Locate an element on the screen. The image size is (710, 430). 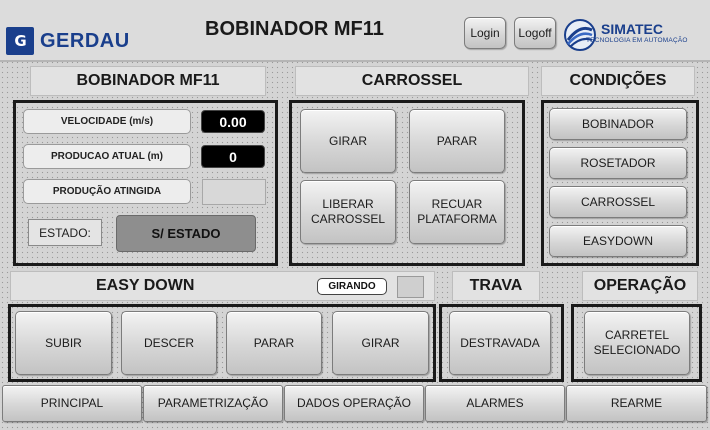
carrossel-girar-button: GIRAR is located at coordinates (348, 141).